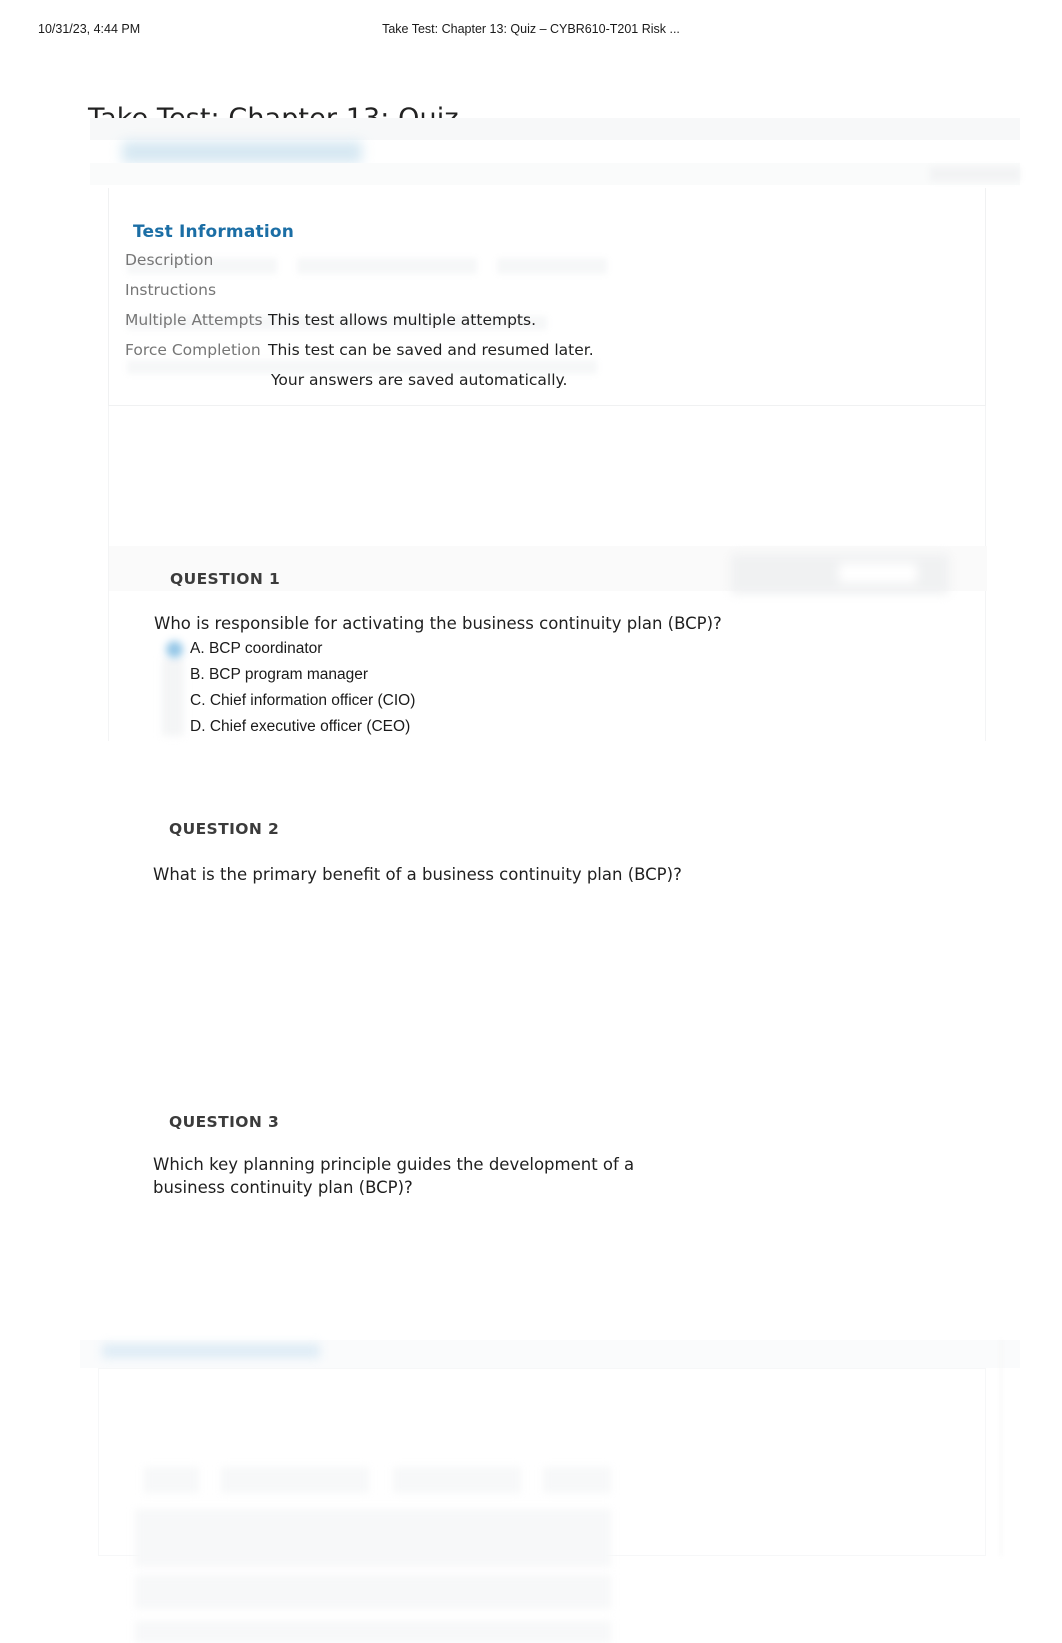 The width and height of the screenshot is (1062, 1643). I want to click on info-row-autosave-note: Your answers are saved automatically., so click(545, 380).